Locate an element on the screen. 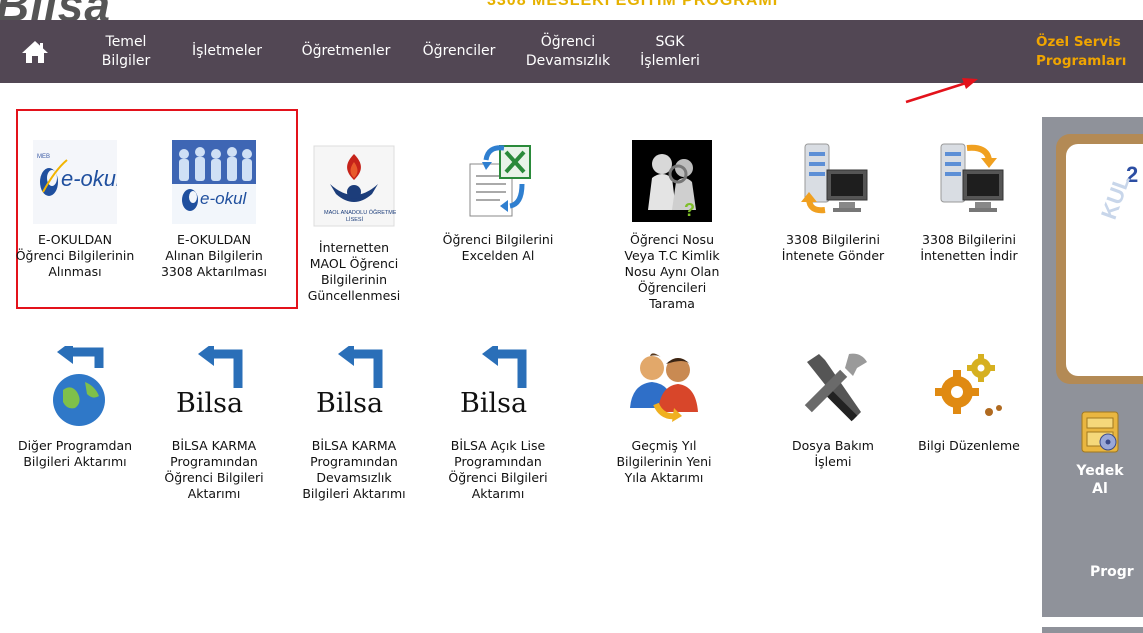  nav-sgk-islemleri: SGK İşlemleri is located at coordinates (670, 51).